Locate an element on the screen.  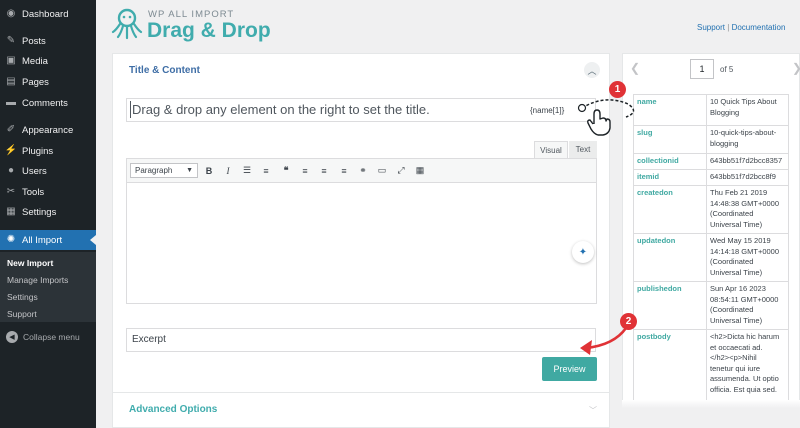
step-badge-two: 2 is located at coordinates (628, 321).